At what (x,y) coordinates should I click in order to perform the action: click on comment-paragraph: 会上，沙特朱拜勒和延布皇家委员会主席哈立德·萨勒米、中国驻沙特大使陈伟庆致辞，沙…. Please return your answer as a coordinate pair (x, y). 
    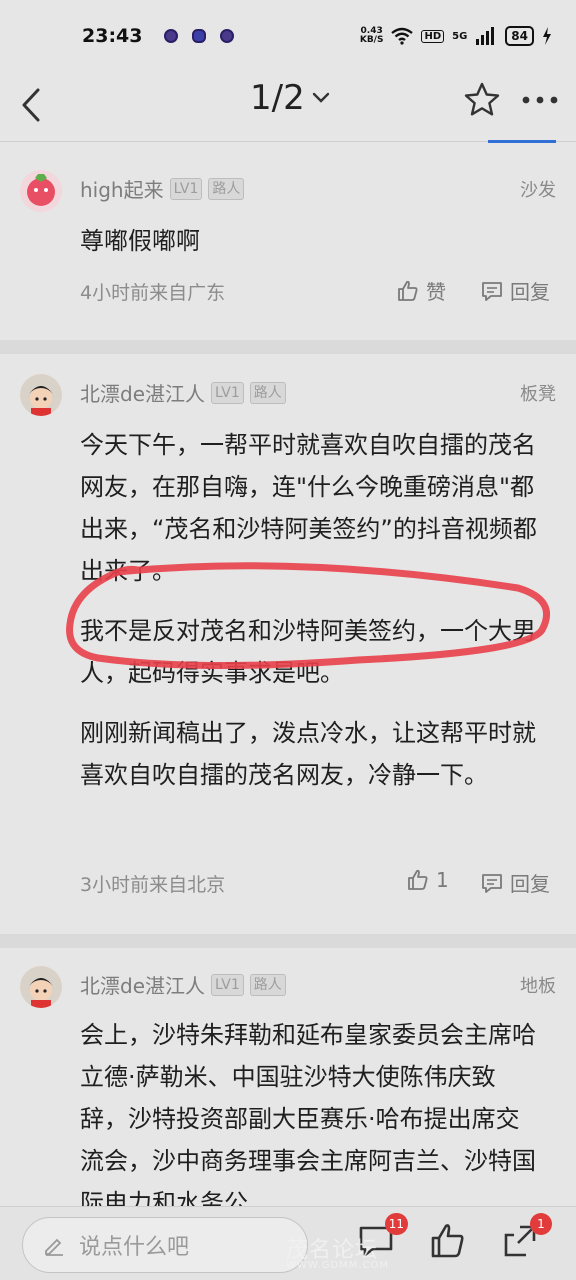
    Looking at the image, I should click on (308, 1114).